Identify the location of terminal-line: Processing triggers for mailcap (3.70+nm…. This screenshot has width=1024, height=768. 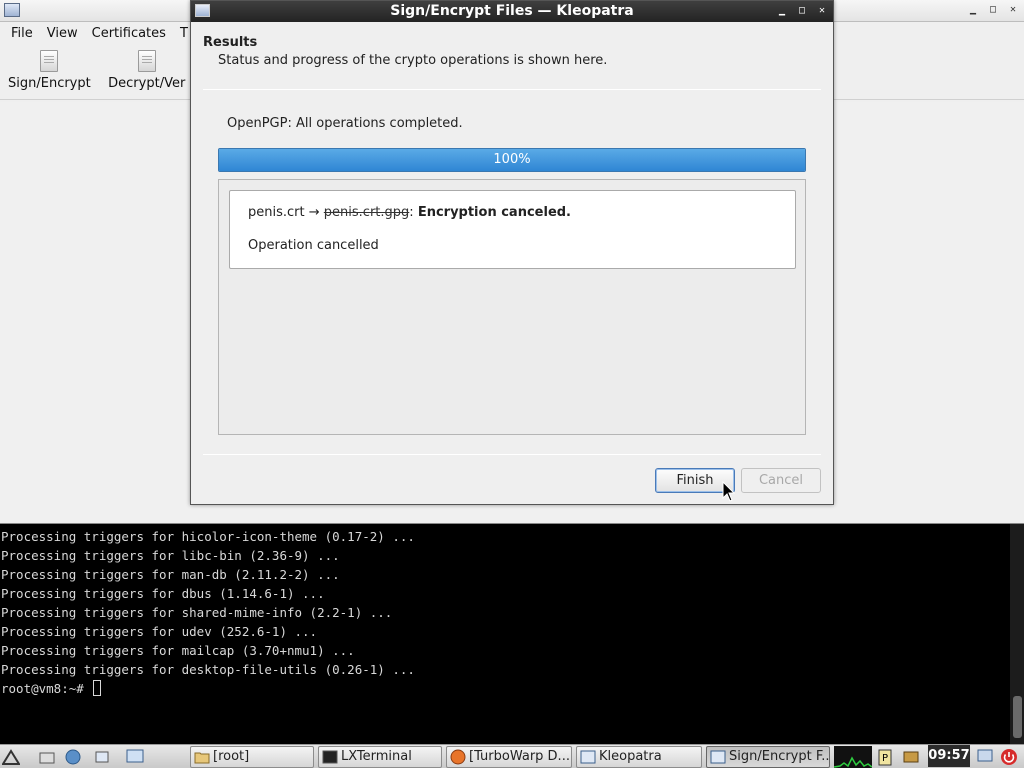
(178, 650).